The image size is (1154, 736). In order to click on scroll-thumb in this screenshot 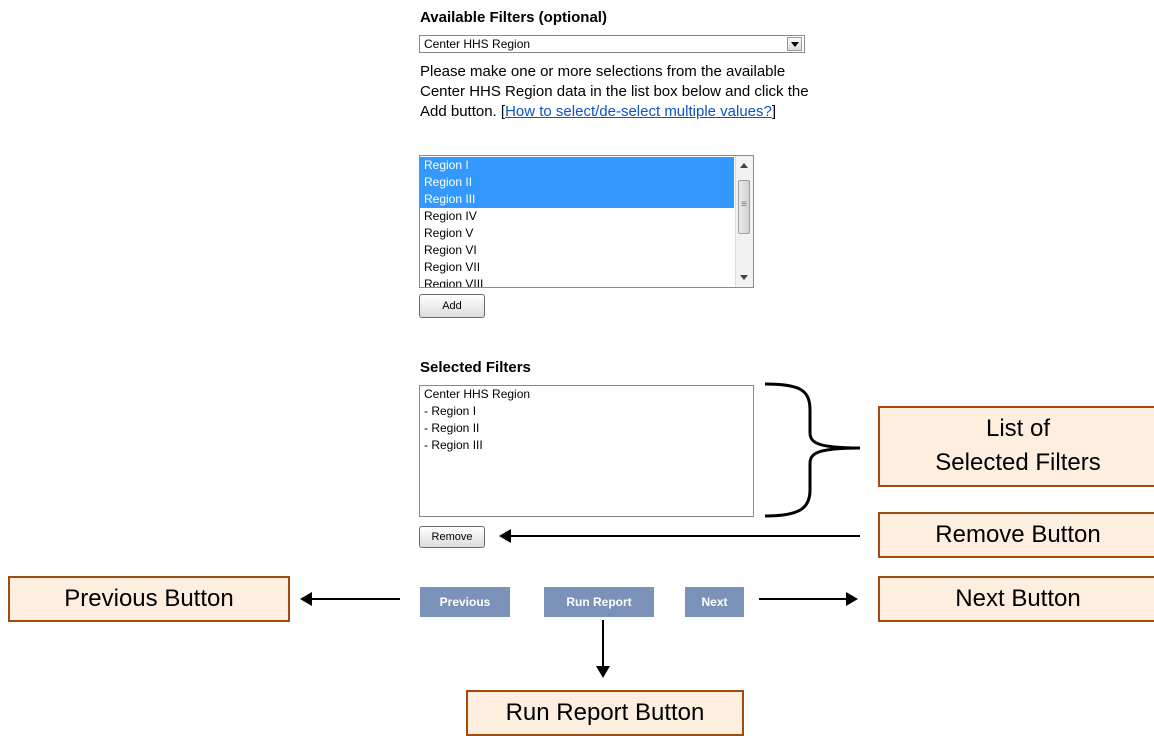, I will do `click(744, 207)`.